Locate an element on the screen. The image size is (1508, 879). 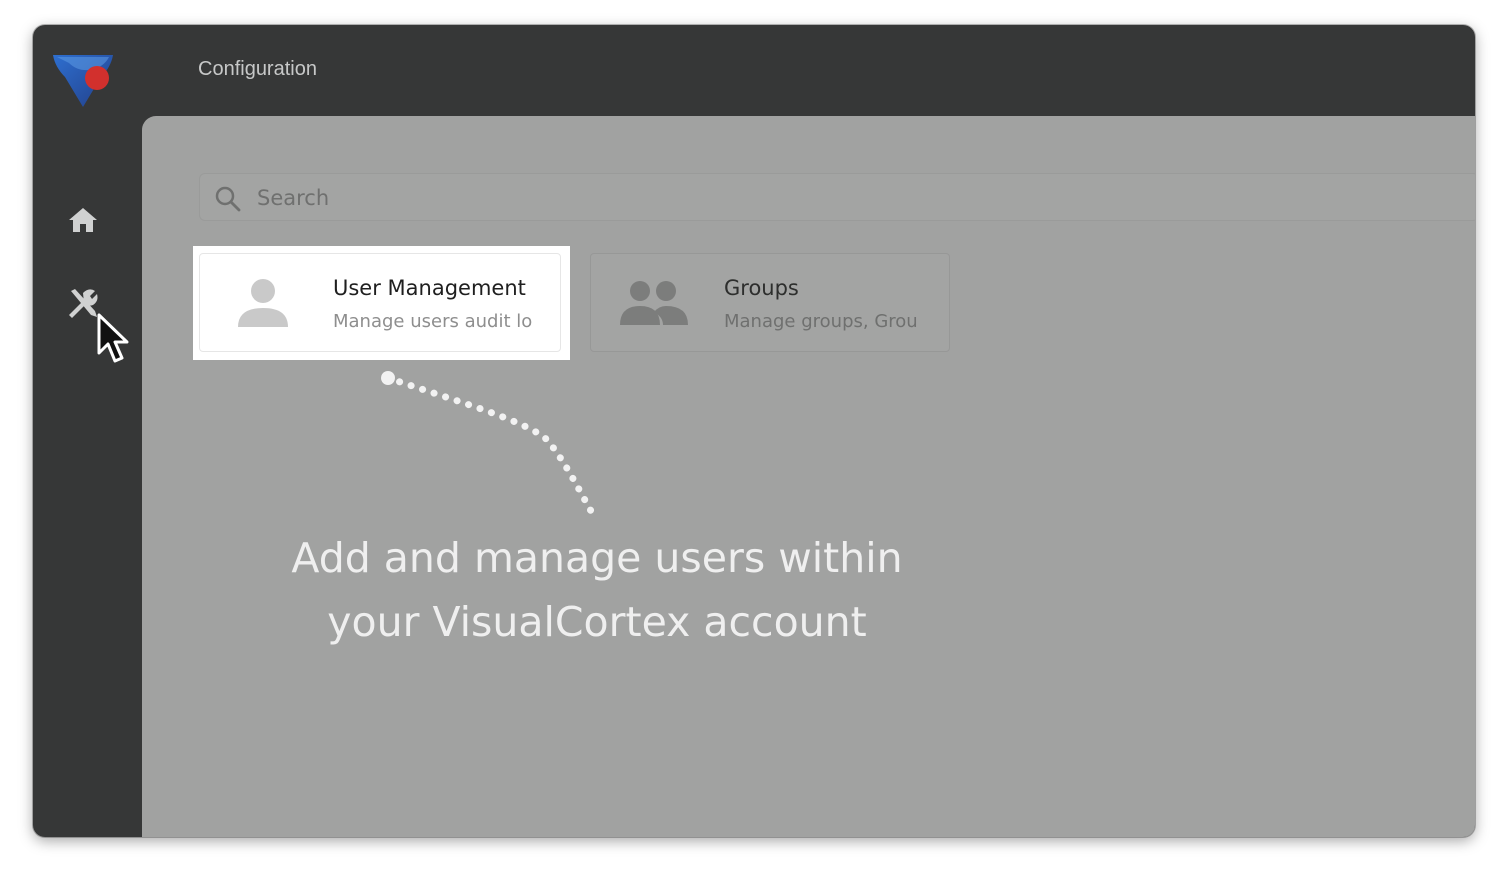
callout-line: Add and manage users within is located at coordinates (597, 558).